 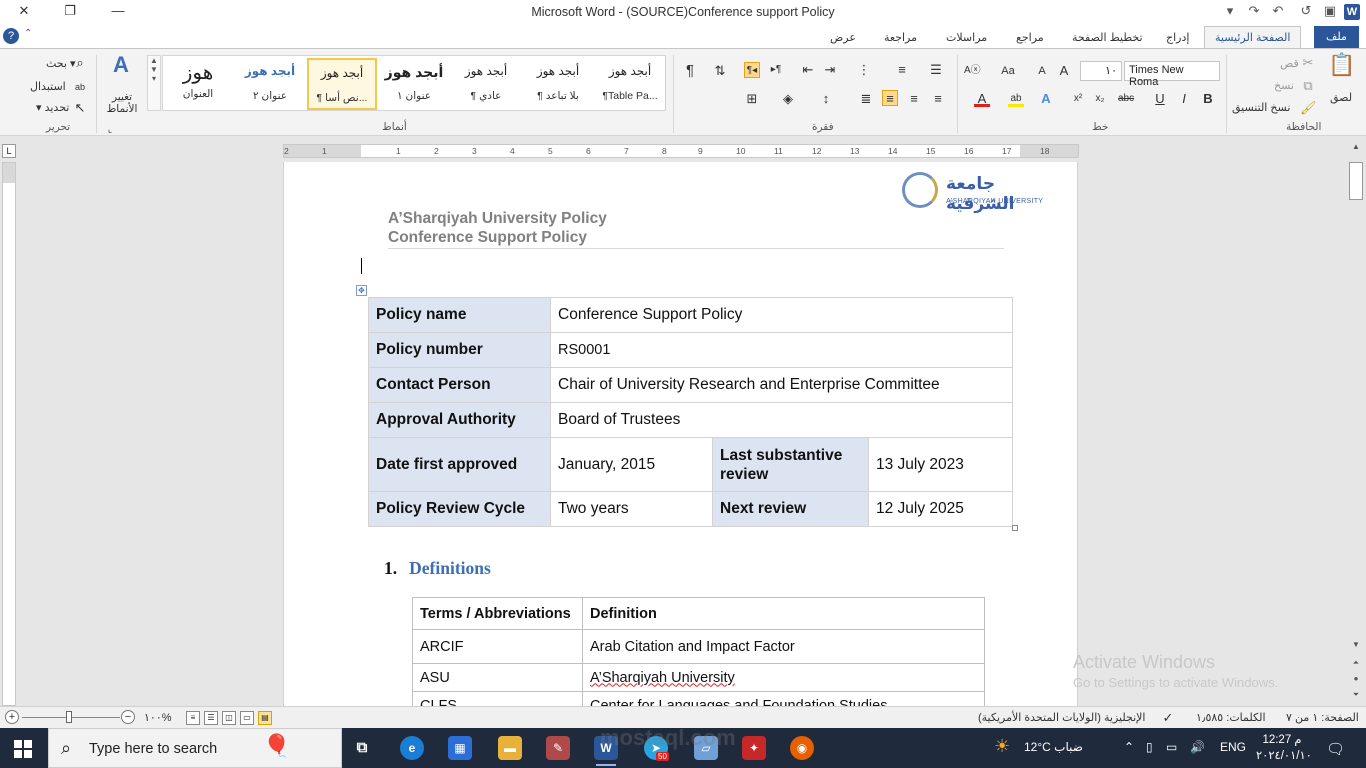 I want to click on customize-qat-icon: ▾, so click(x=1230, y=13).